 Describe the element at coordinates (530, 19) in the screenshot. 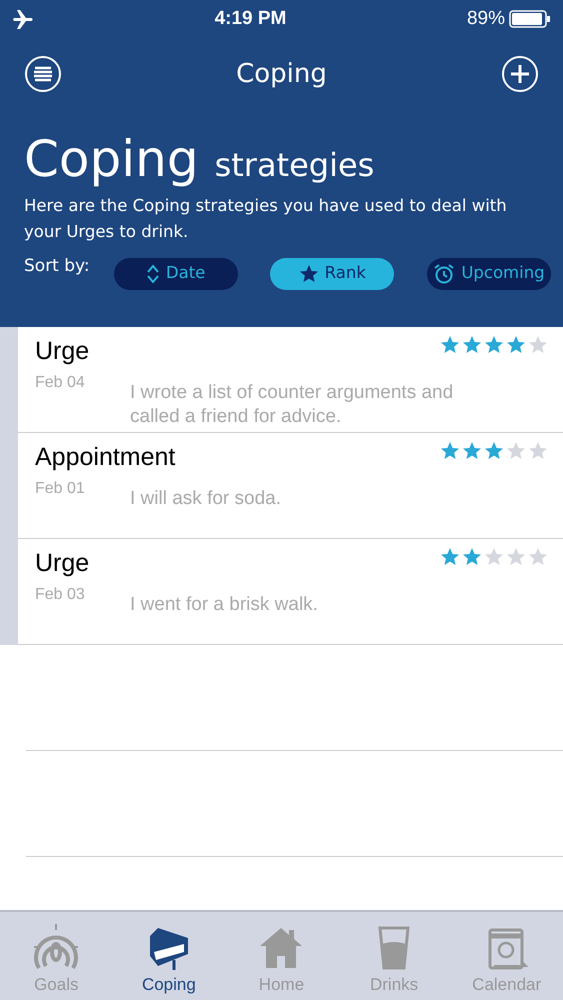

I see `battery-icon` at that location.